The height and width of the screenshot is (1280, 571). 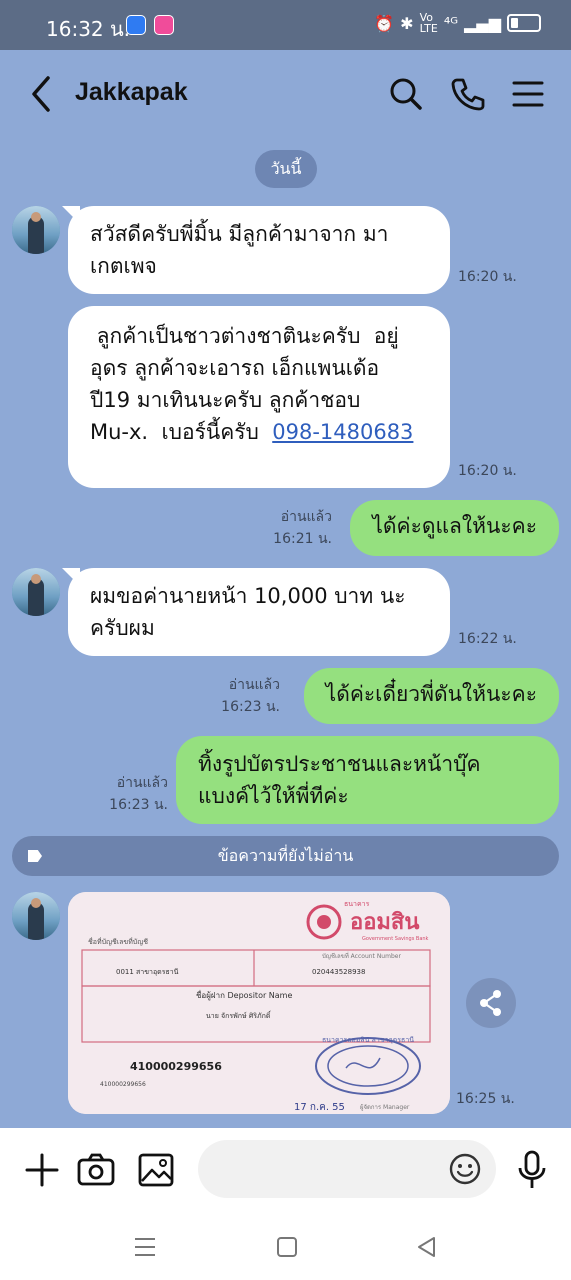 I want to click on message-time: 16:21 น., so click(x=302, y=539).